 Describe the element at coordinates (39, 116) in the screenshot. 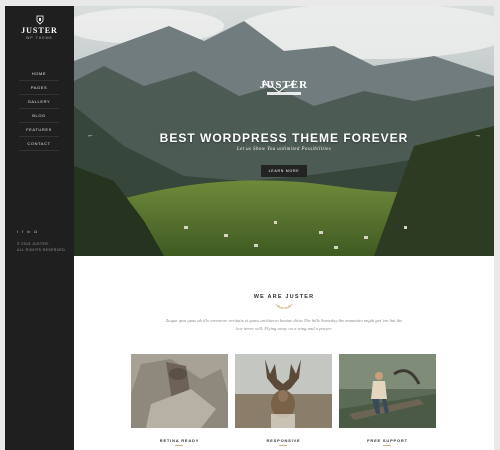

I see `nav-item-blog: BLOG` at that location.